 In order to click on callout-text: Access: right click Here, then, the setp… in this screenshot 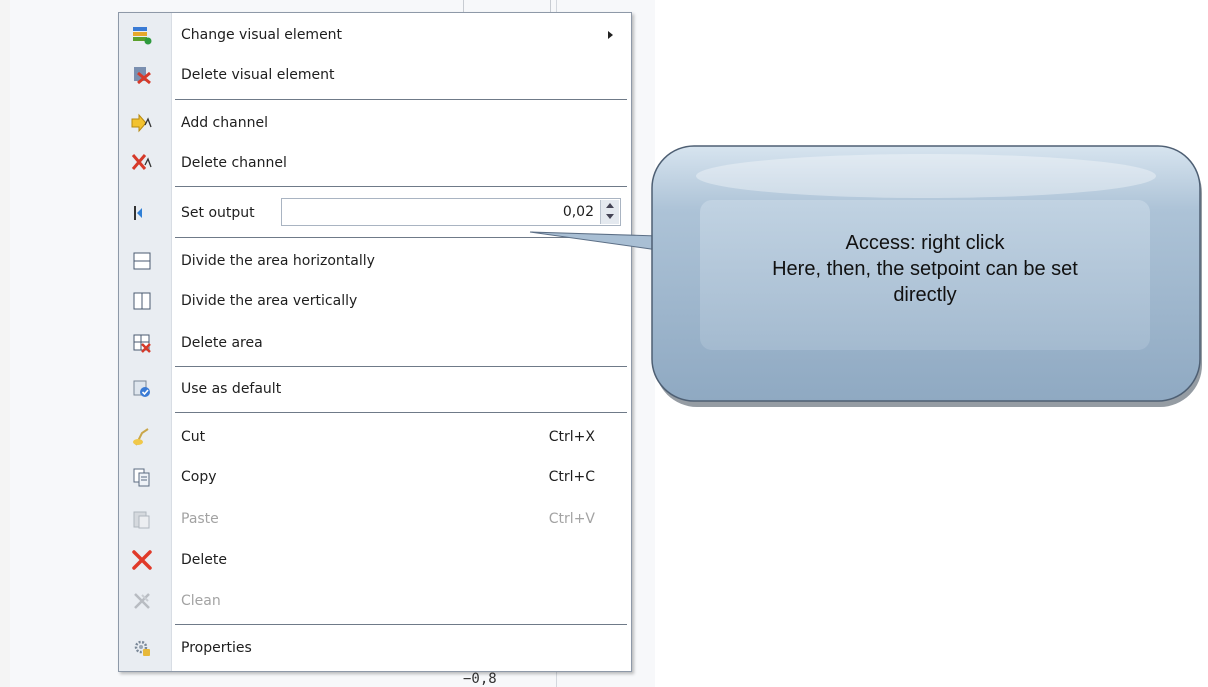, I will do `click(925, 269)`.